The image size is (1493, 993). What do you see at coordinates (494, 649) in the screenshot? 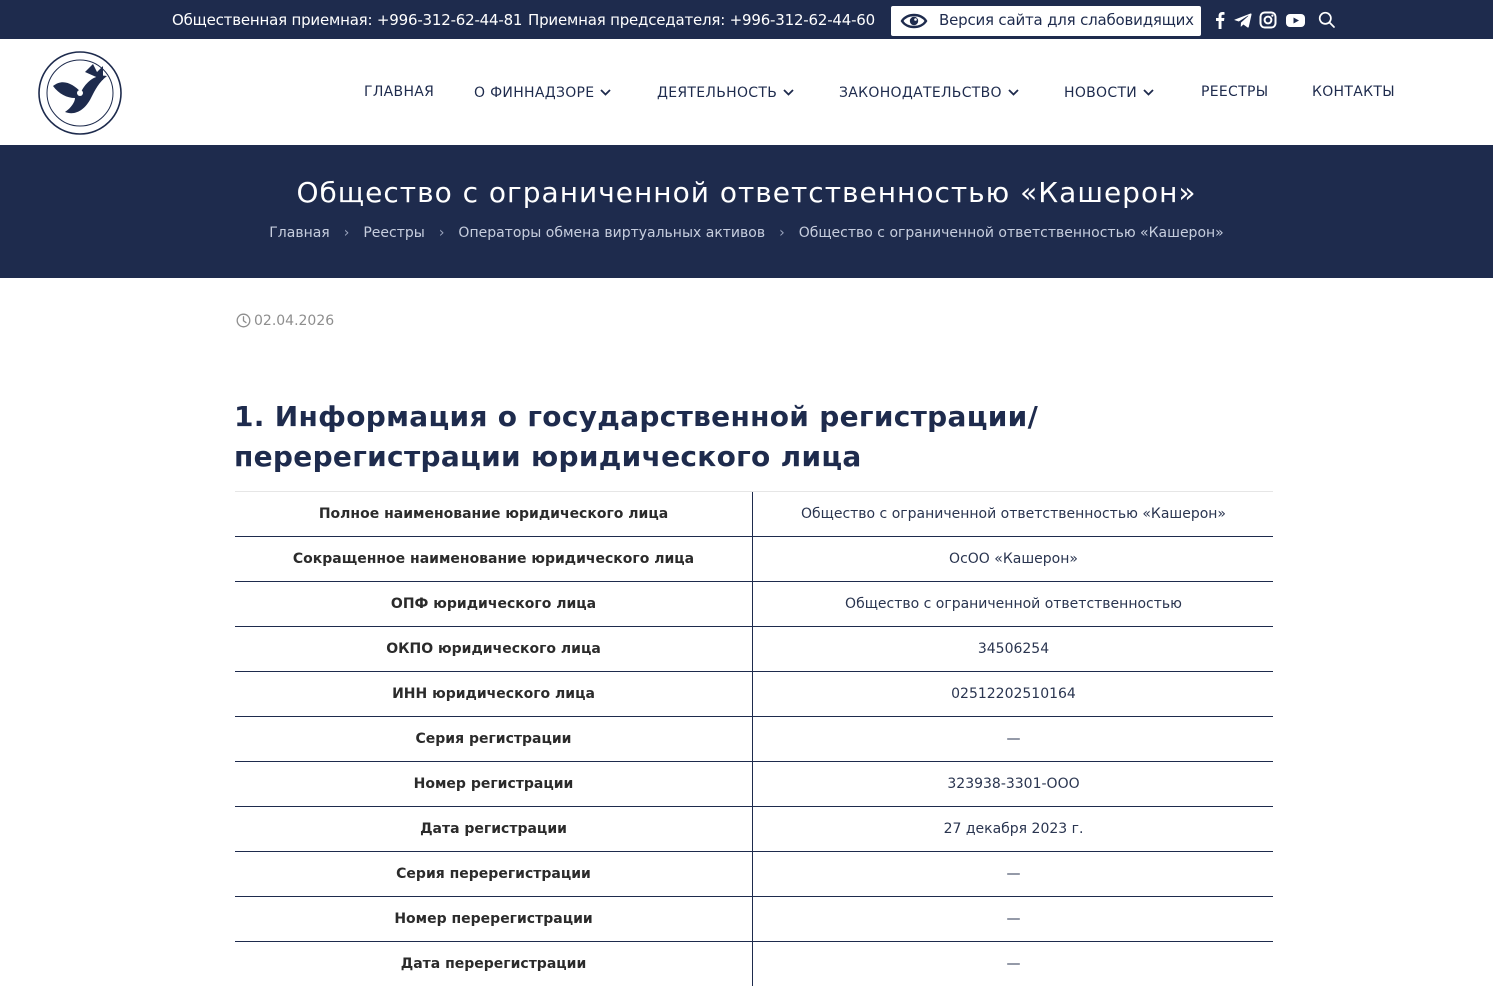
I see `table-key: ОКПО юридического лица` at bounding box center [494, 649].